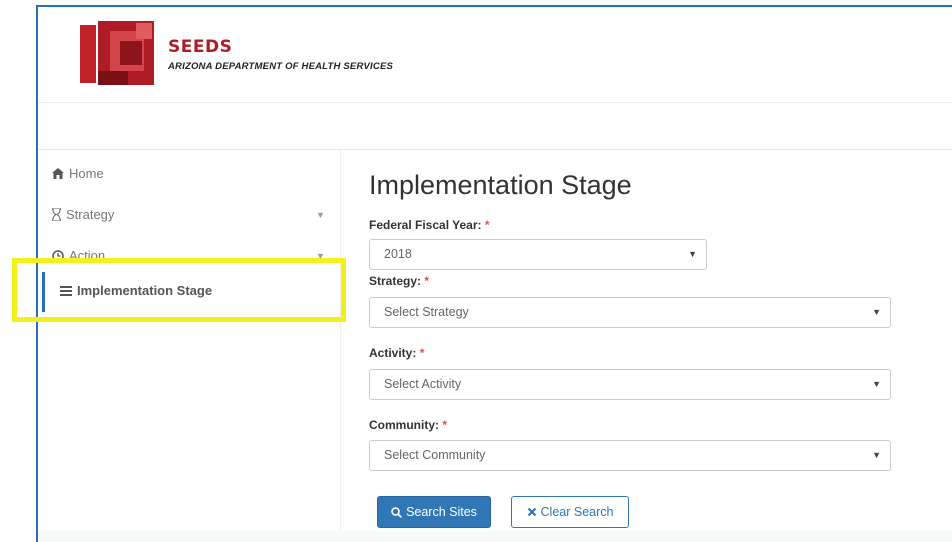  I want to click on clear-search-label: Clear Search, so click(577, 512).